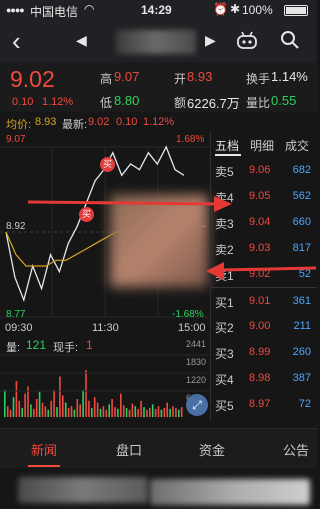  I want to click on bid-row: 买1 9.01 361, so click(264, 300).